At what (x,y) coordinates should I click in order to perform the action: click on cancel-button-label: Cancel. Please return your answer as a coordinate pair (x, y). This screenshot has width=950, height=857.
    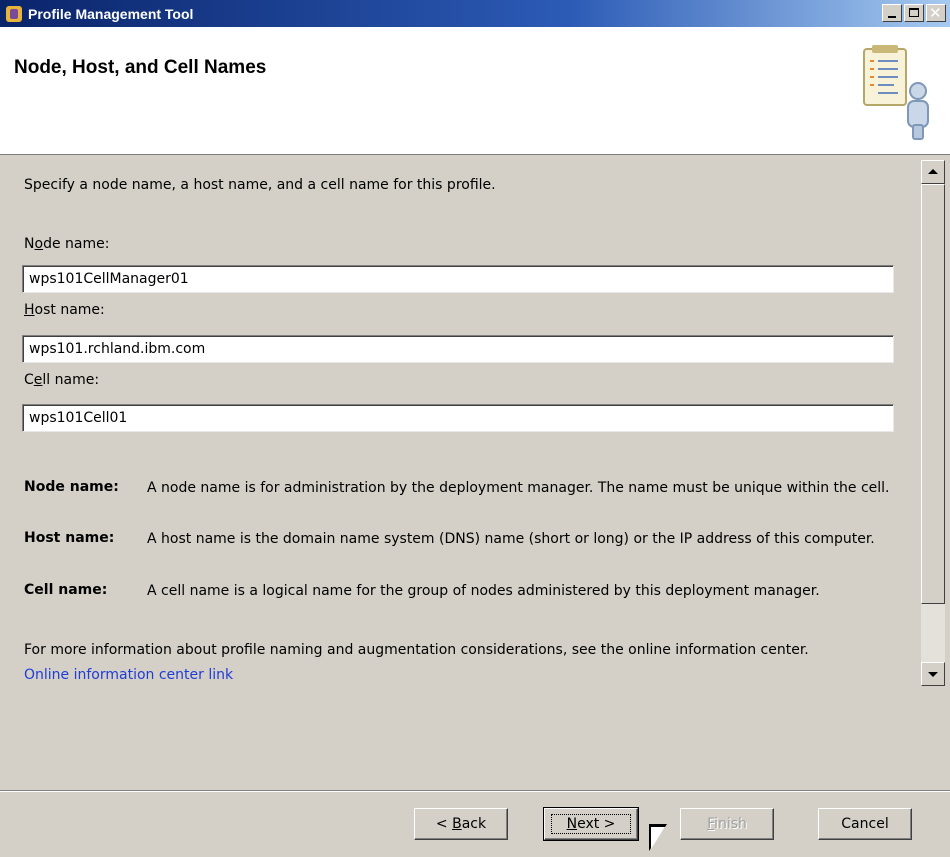
    Looking at the image, I should click on (865, 824).